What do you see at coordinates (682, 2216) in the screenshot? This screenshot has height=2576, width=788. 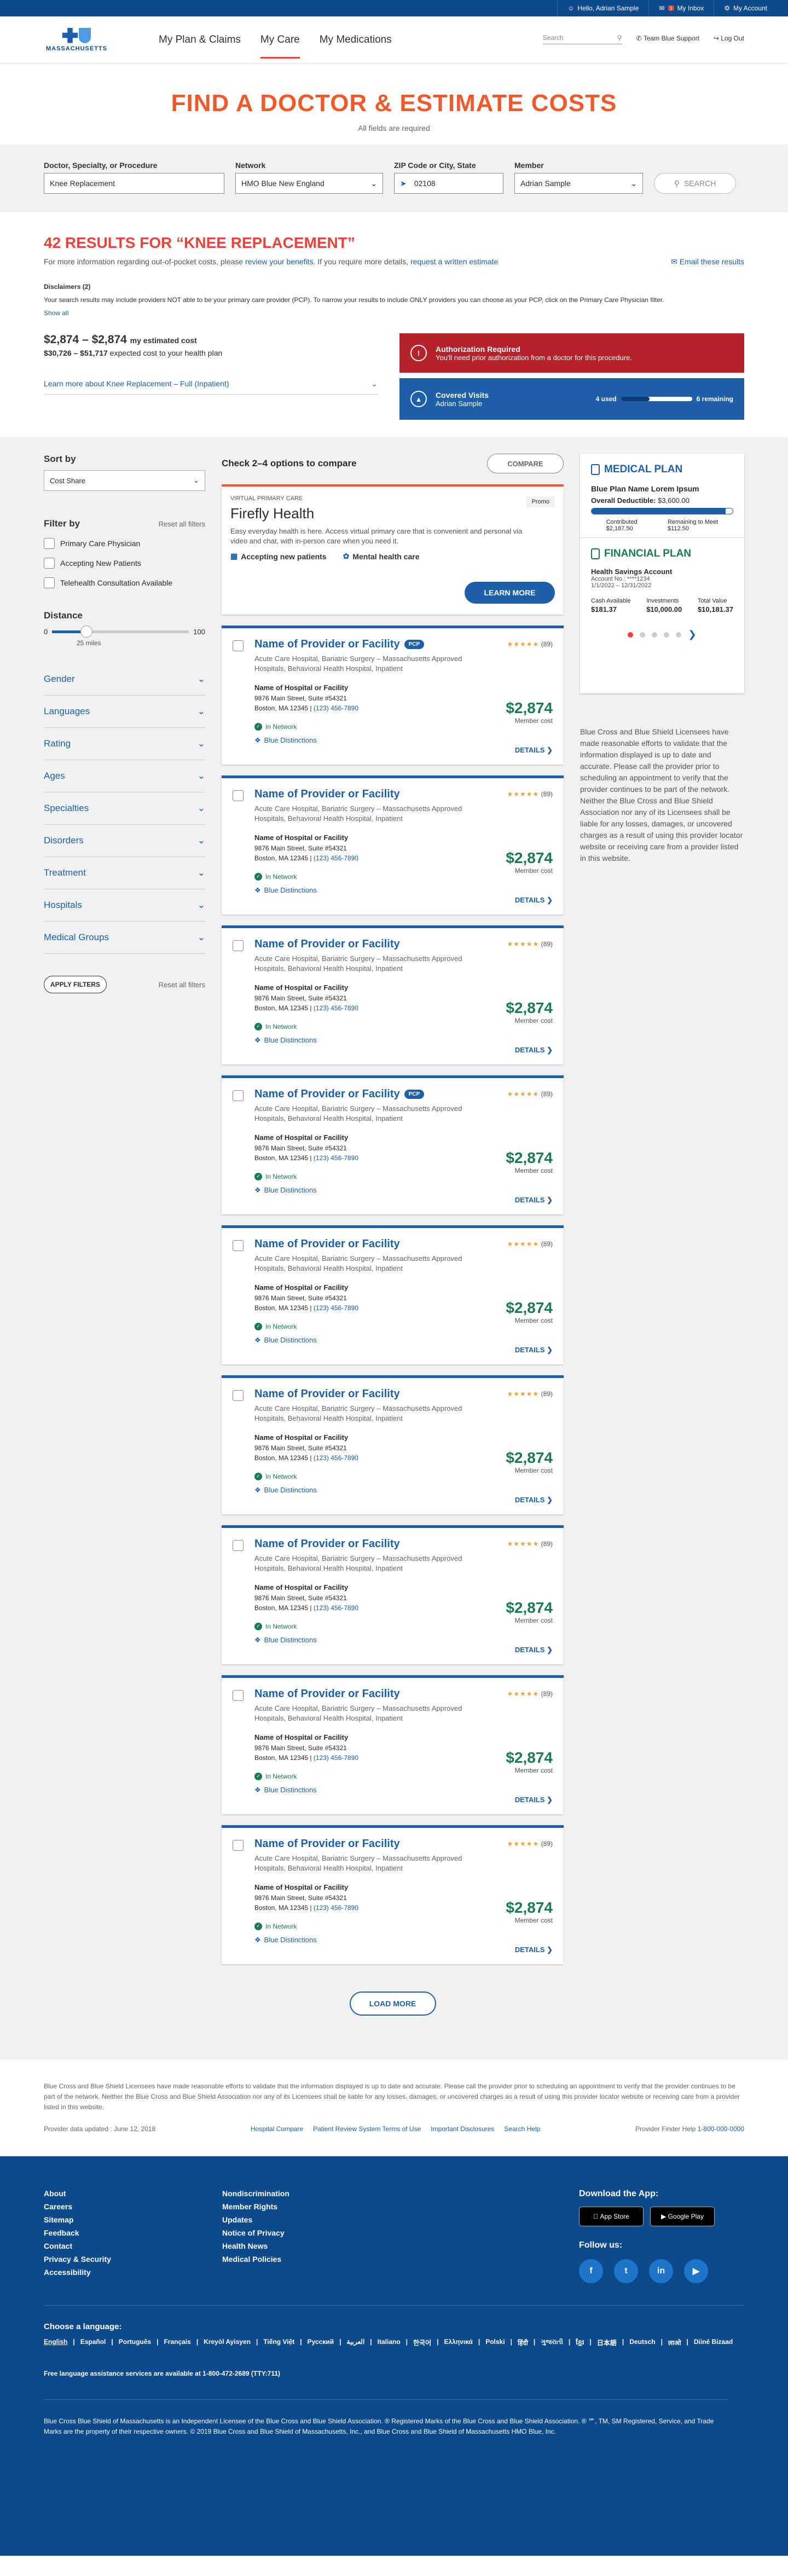 I see `google-play-badge: ▶ Google Play` at bounding box center [682, 2216].